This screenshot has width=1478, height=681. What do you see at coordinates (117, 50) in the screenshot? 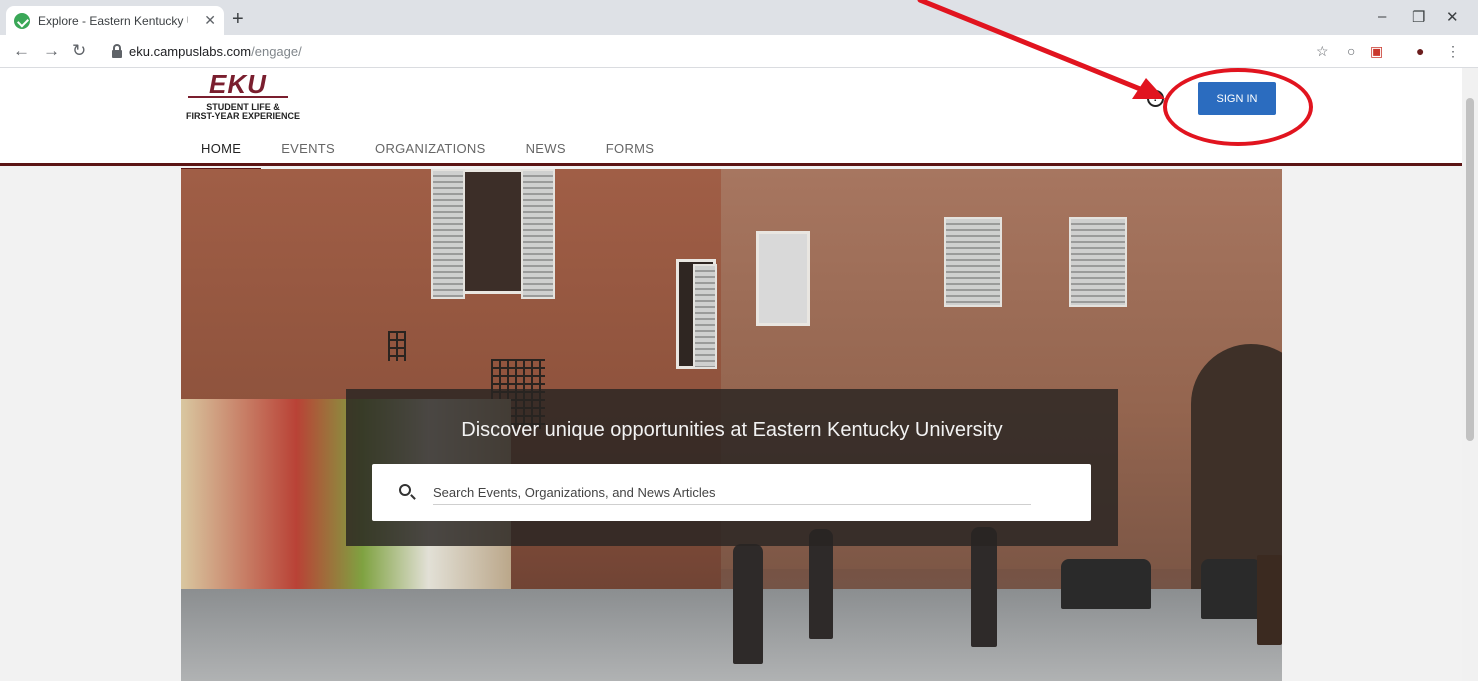
I see `lock-icon` at bounding box center [117, 50].